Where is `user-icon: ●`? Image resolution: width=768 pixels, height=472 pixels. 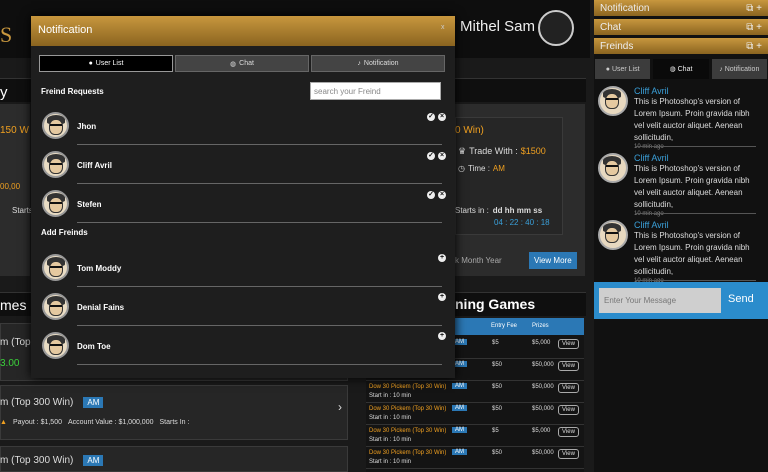 user-icon: ● is located at coordinates (90, 63).